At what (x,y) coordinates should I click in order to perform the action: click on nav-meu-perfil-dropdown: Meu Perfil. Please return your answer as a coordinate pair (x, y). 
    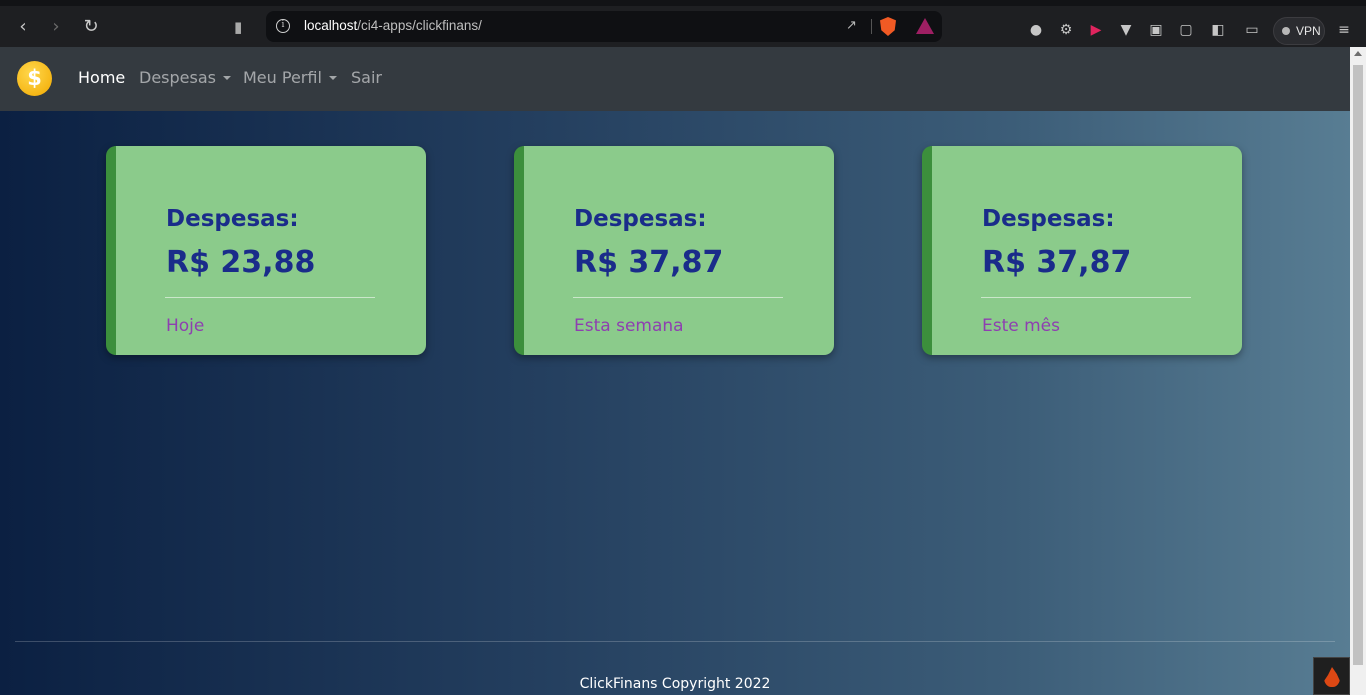
    Looking at the image, I should click on (290, 77).